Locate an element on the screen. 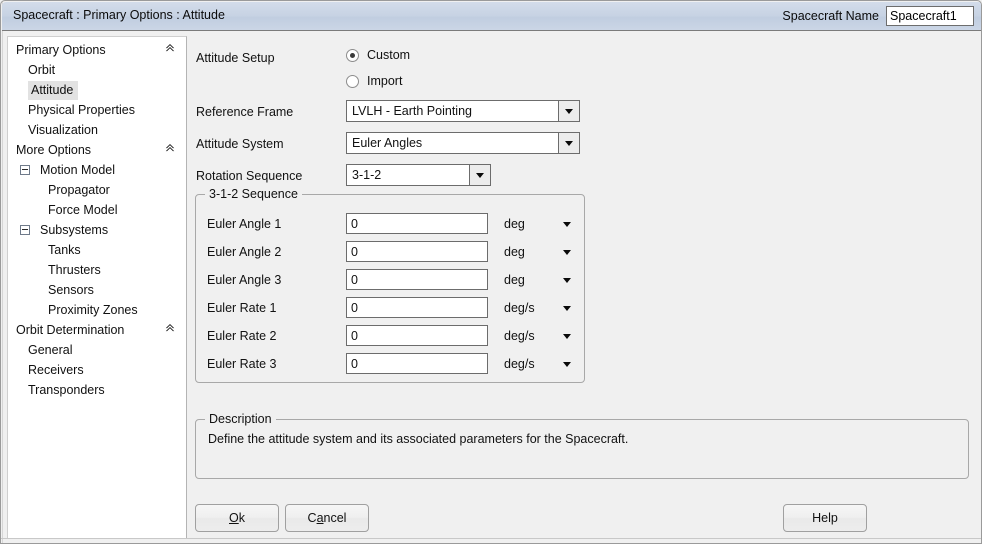 The image size is (982, 544). cancel-button: Cancel is located at coordinates (327, 518).